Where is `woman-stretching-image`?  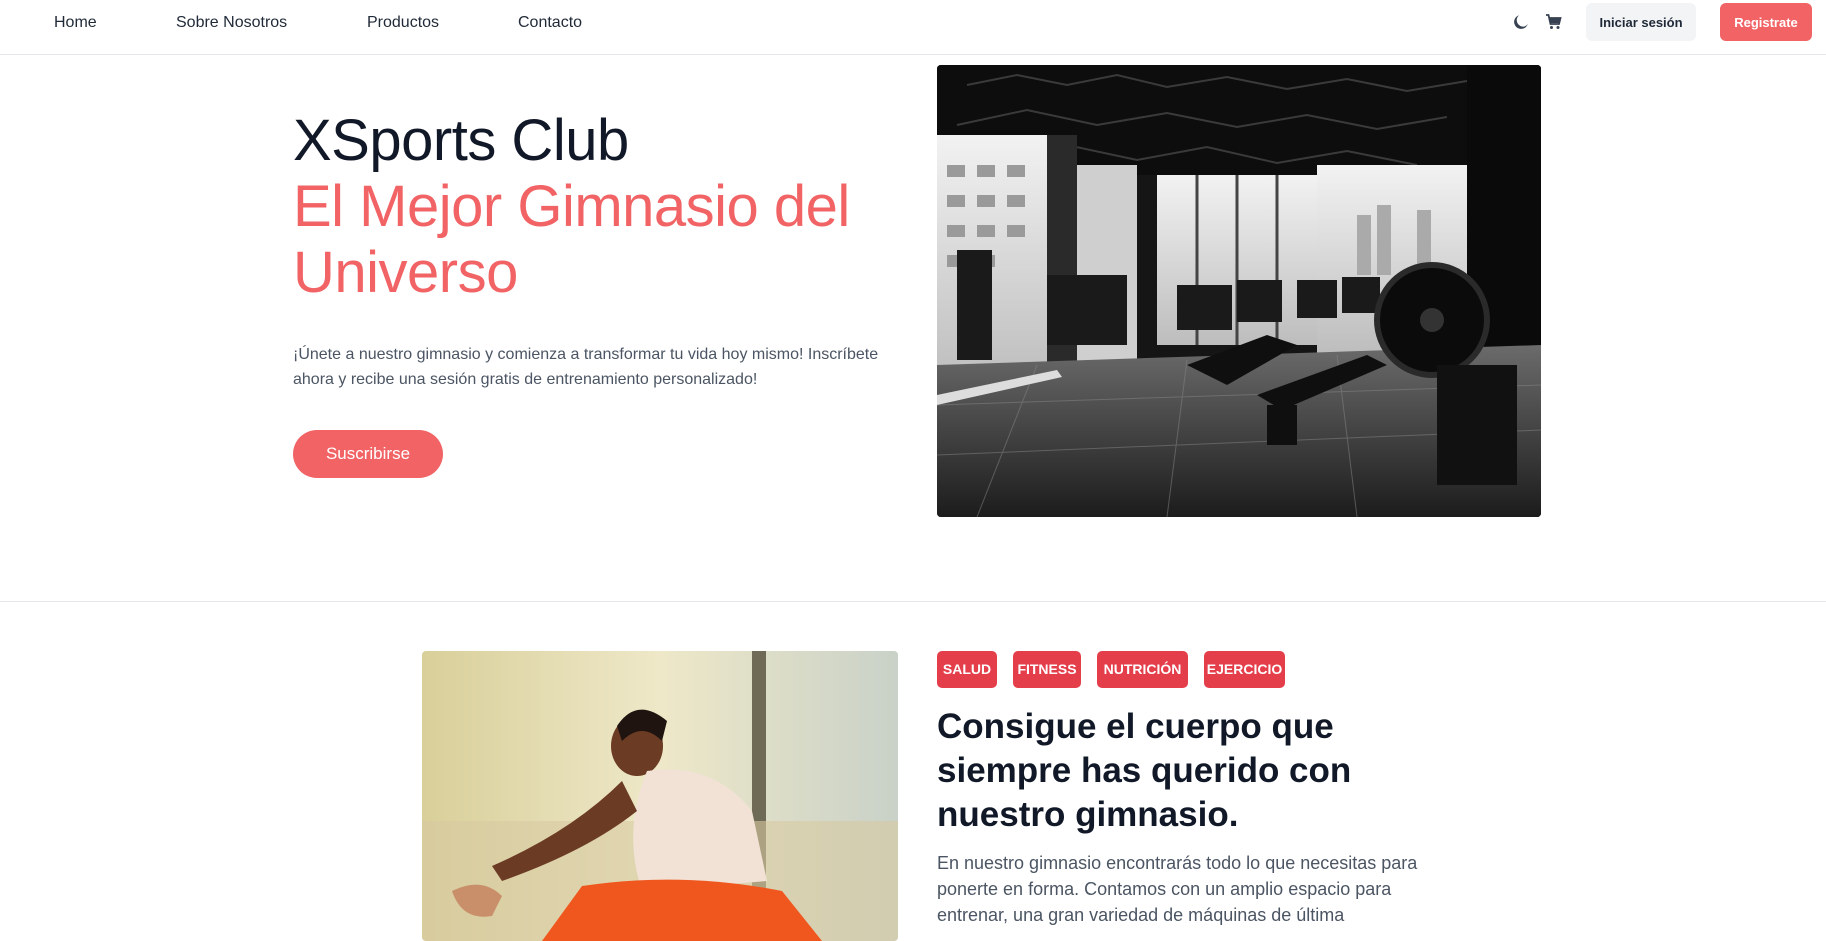
woman-stretching-image is located at coordinates (660, 796).